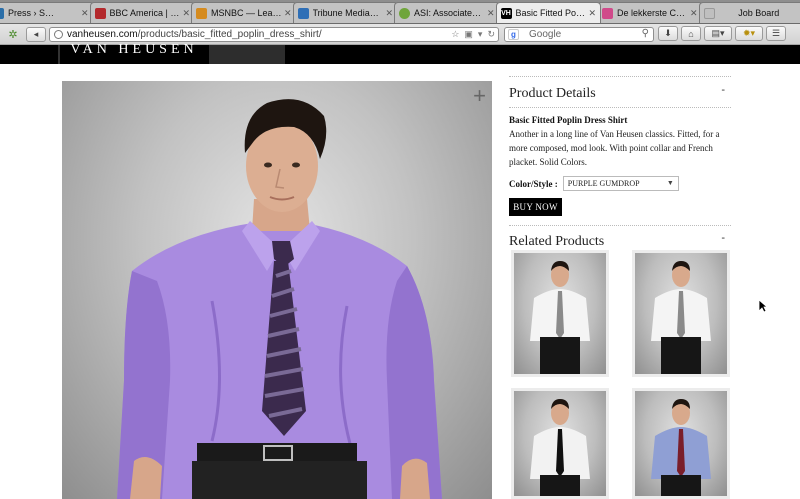  Describe the element at coordinates (557, 241) in the screenshot. I see `section-title: Related Products` at that location.